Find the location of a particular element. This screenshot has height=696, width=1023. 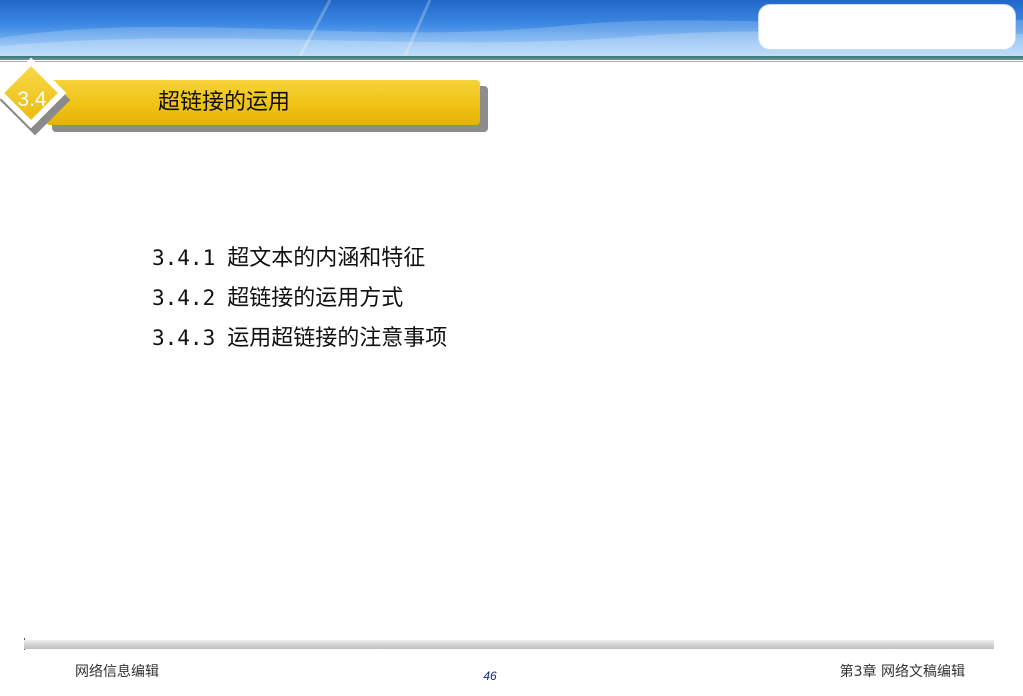

header-divider-thin is located at coordinates (511, 61).